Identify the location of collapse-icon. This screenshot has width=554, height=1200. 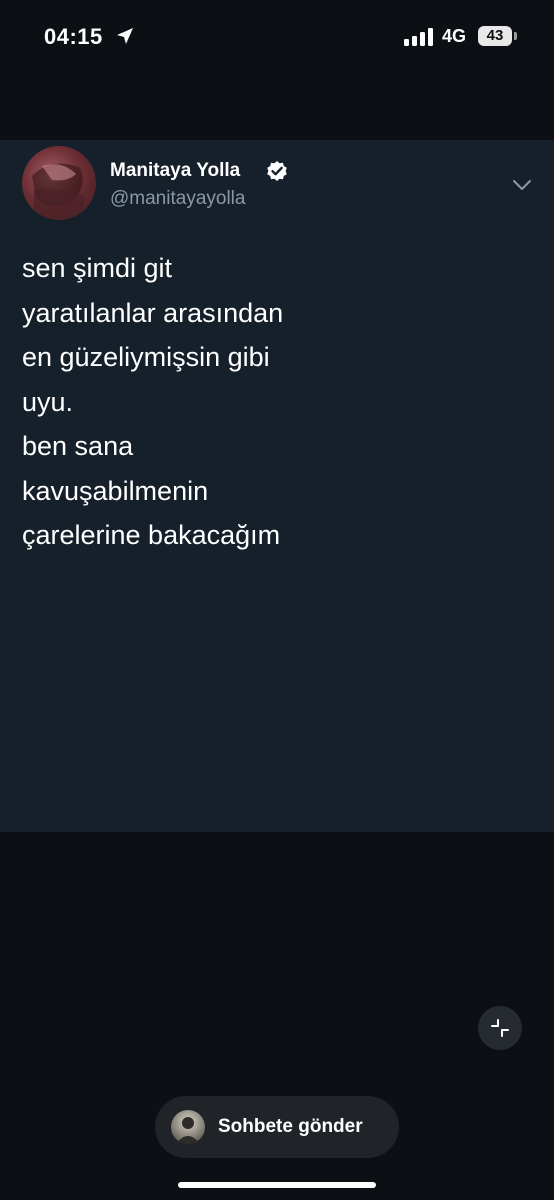
(500, 1028).